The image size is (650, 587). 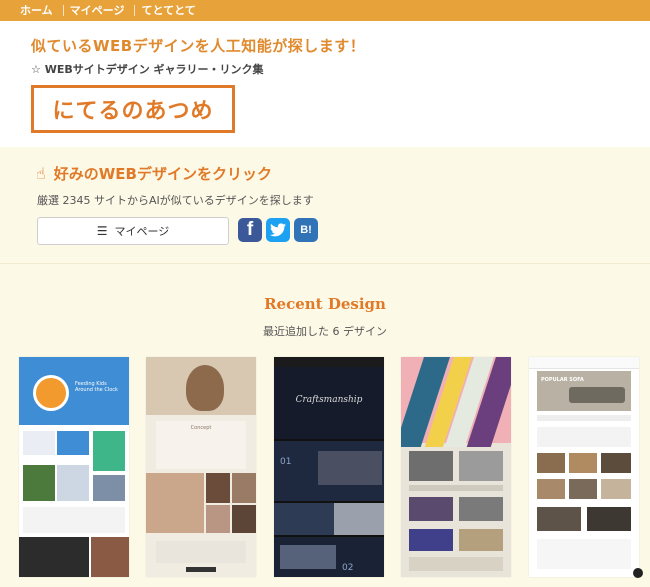 I want to click on design-thumbnail-1: Feeding Kids Around the Clock, so click(x=74, y=467).